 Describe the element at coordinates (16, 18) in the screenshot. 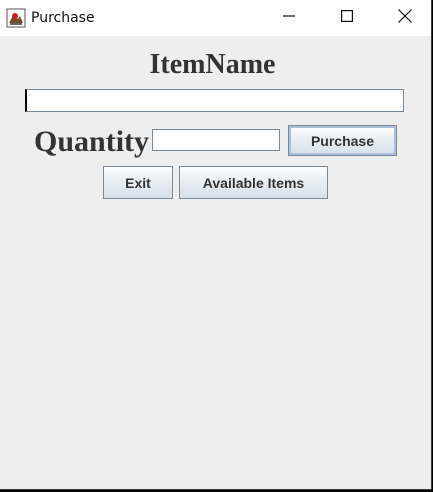

I see `java-app-icon` at that location.